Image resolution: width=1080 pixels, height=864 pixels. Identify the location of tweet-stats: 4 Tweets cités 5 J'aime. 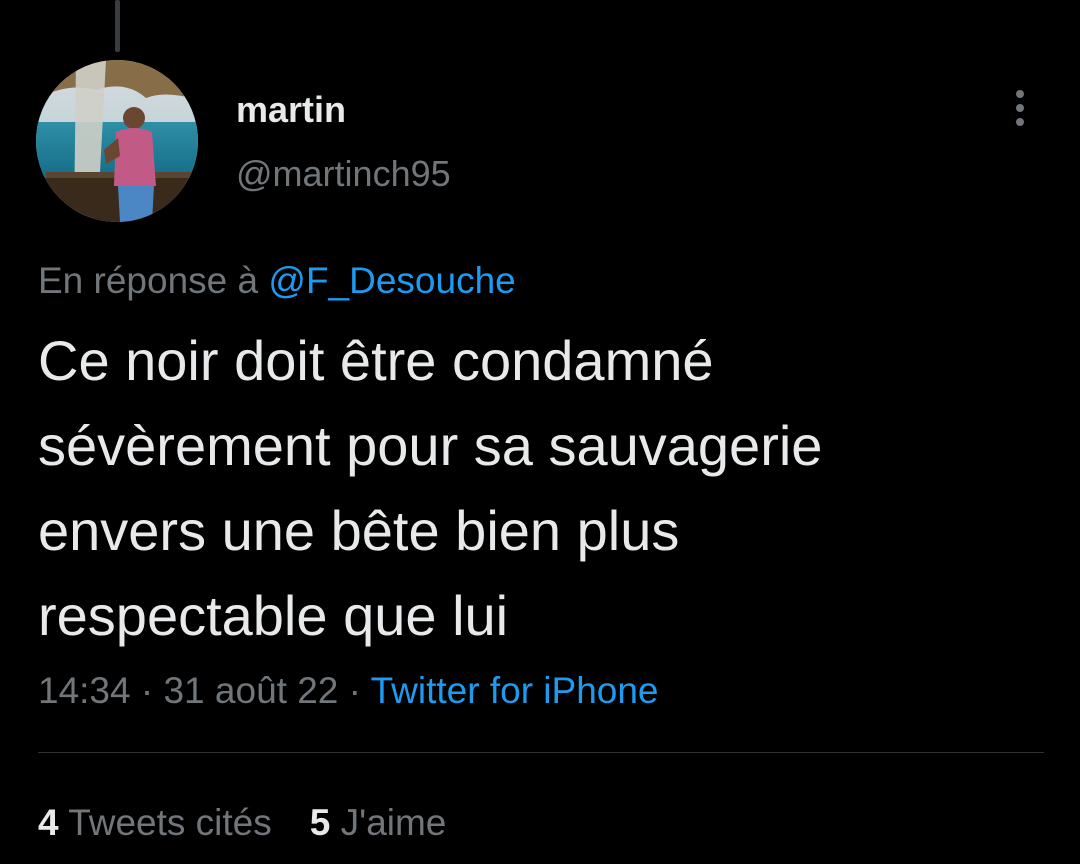
(242, 823).